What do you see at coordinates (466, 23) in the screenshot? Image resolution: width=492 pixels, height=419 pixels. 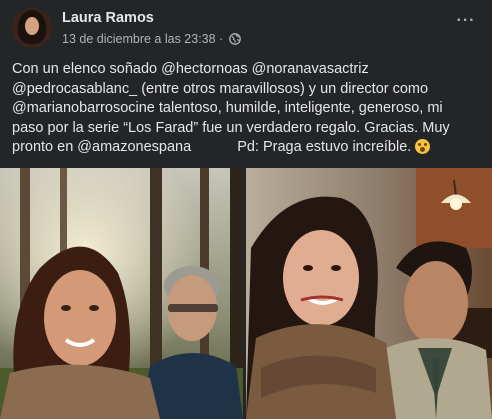 I see `more-horizontal-icon: ···` at bounding box center [466, 23].